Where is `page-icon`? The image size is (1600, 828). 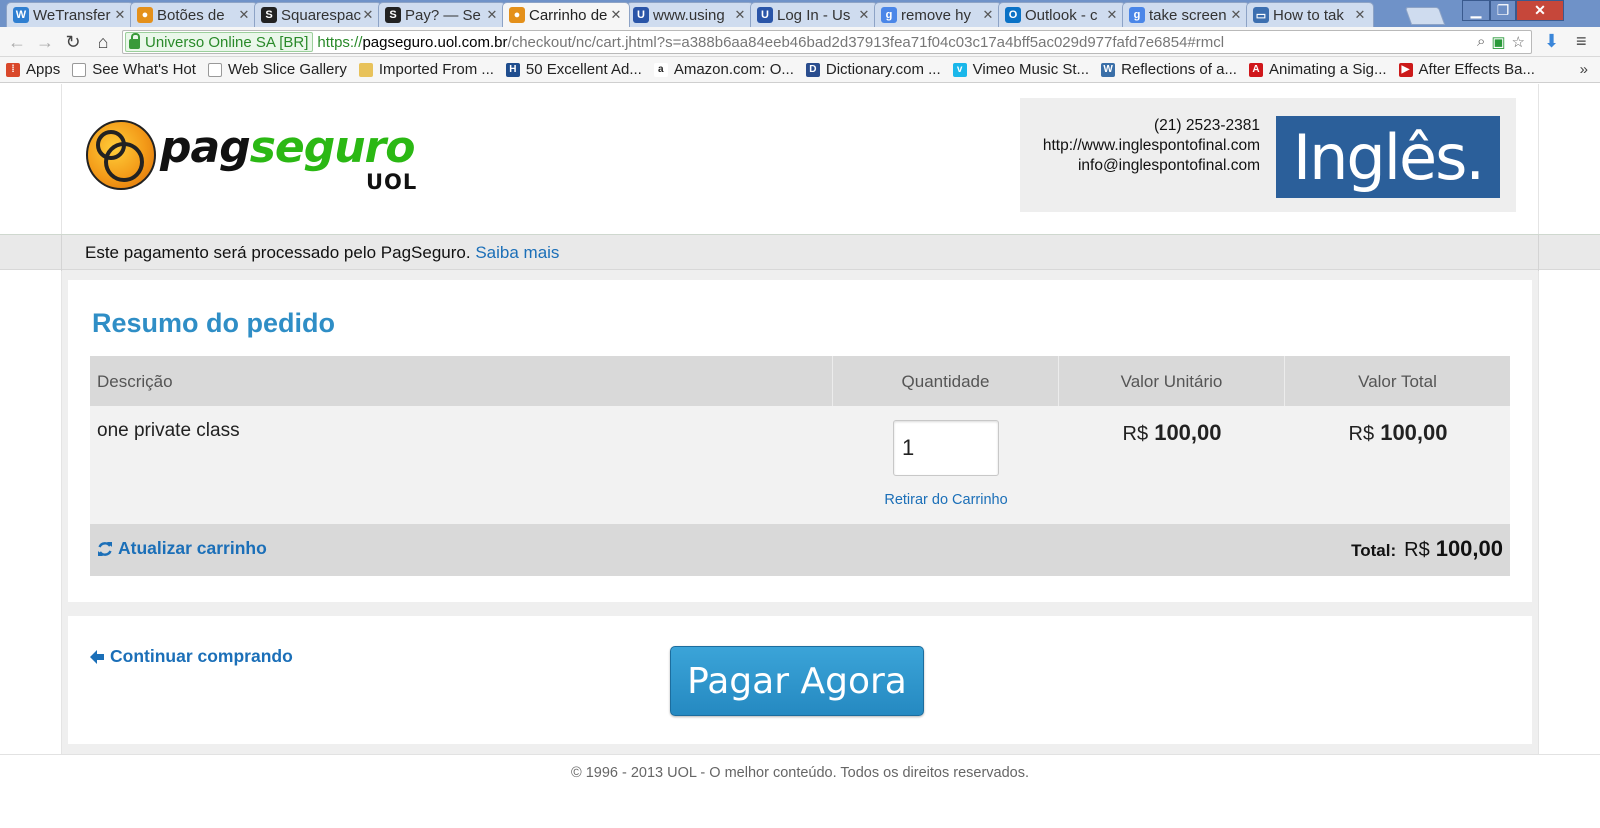
page-icon is located at coordinates (214, 69).